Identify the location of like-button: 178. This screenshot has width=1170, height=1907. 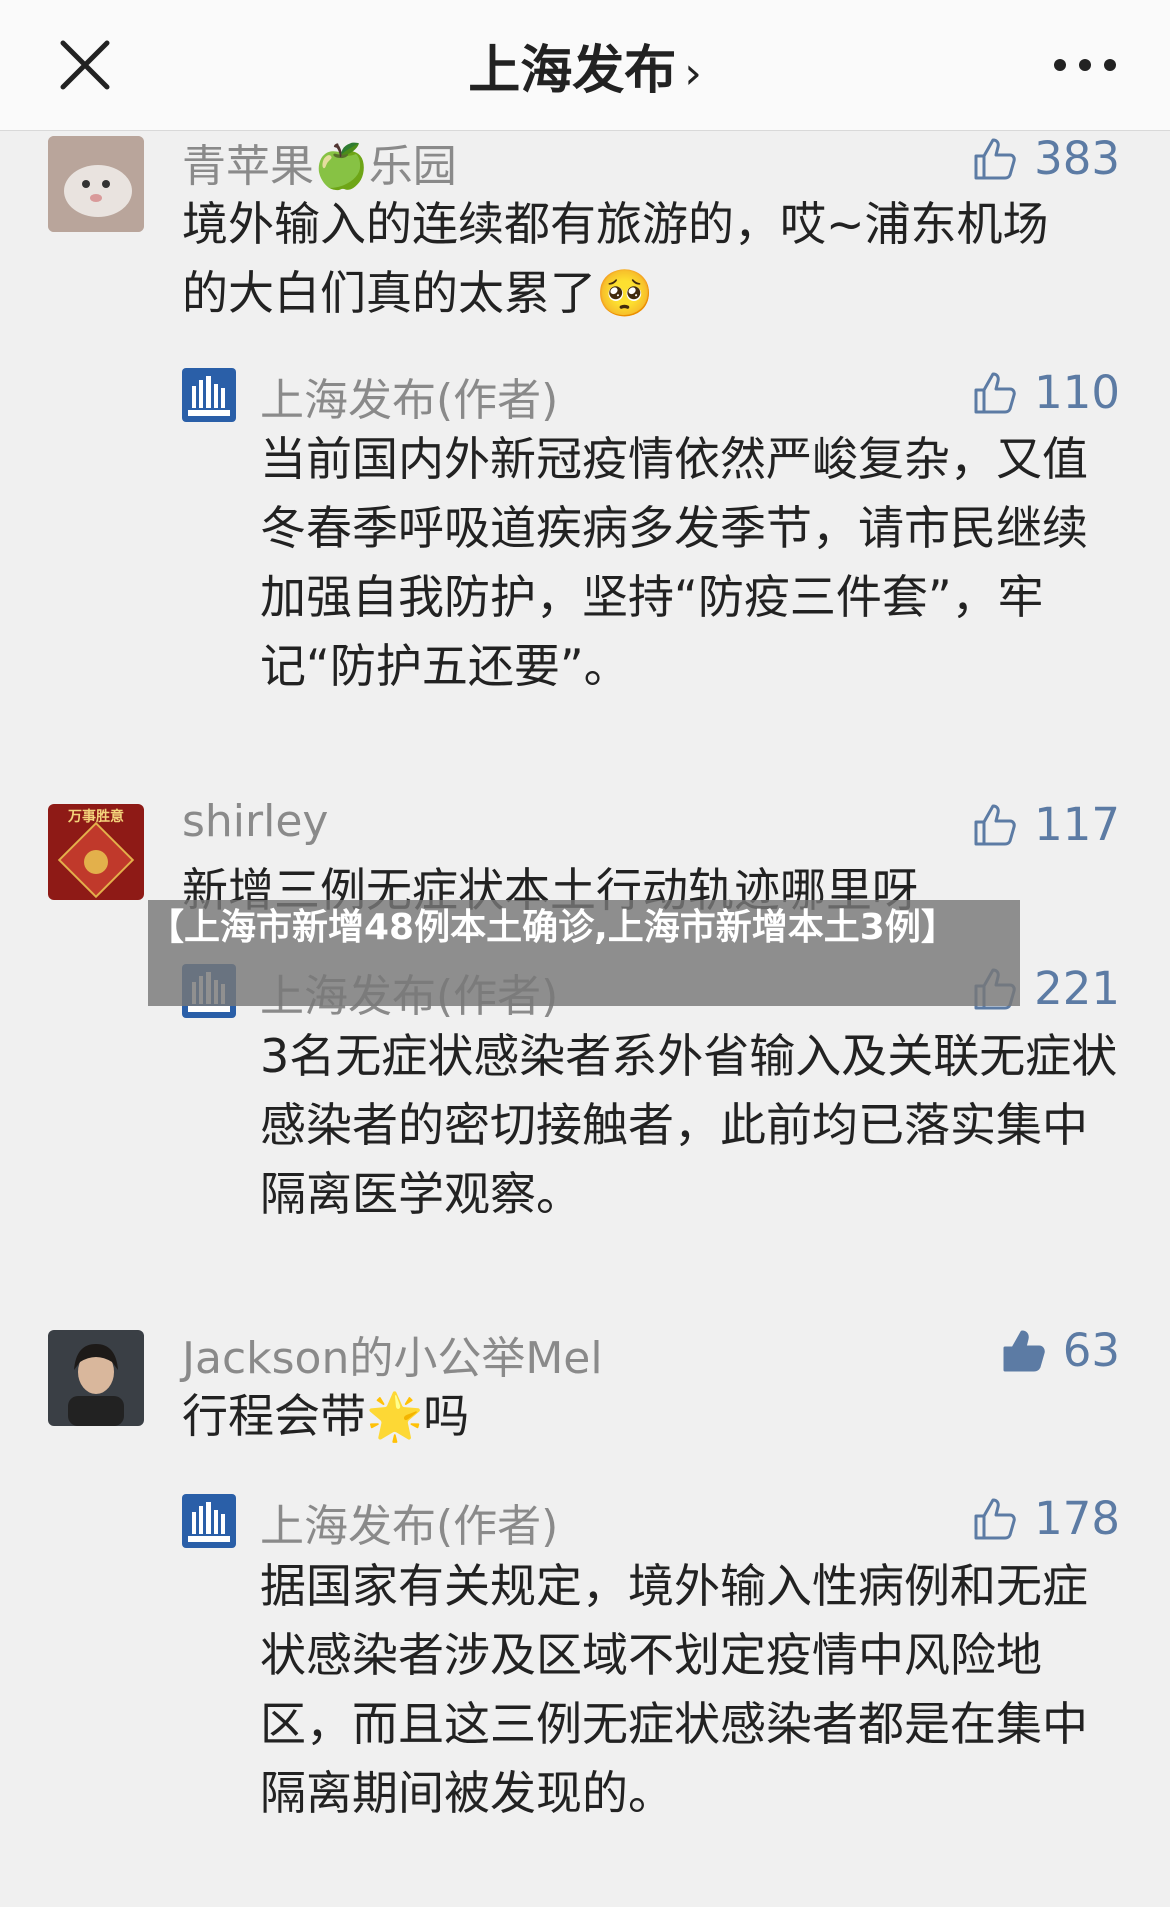
(1045, 1518).